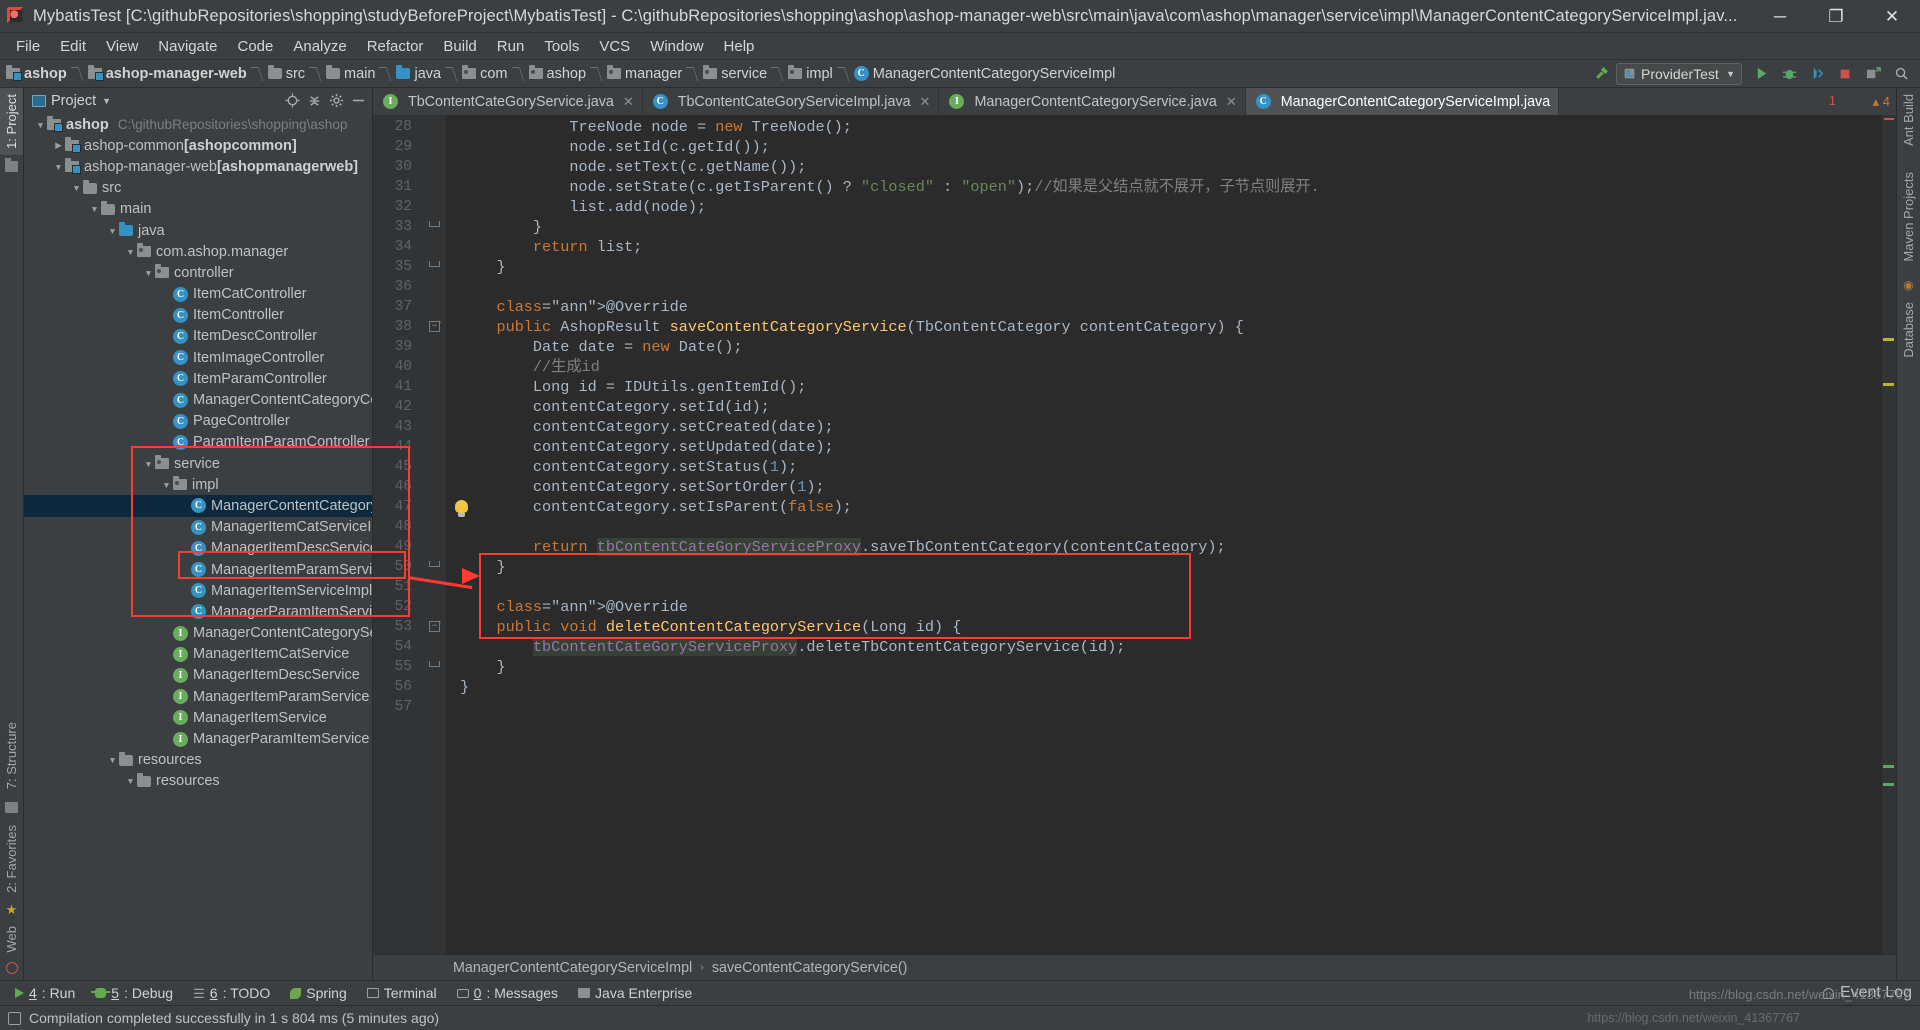 This screenshot has height=1030, width=1920. I want to click on code-line: //生成id, so click(1164, 367).